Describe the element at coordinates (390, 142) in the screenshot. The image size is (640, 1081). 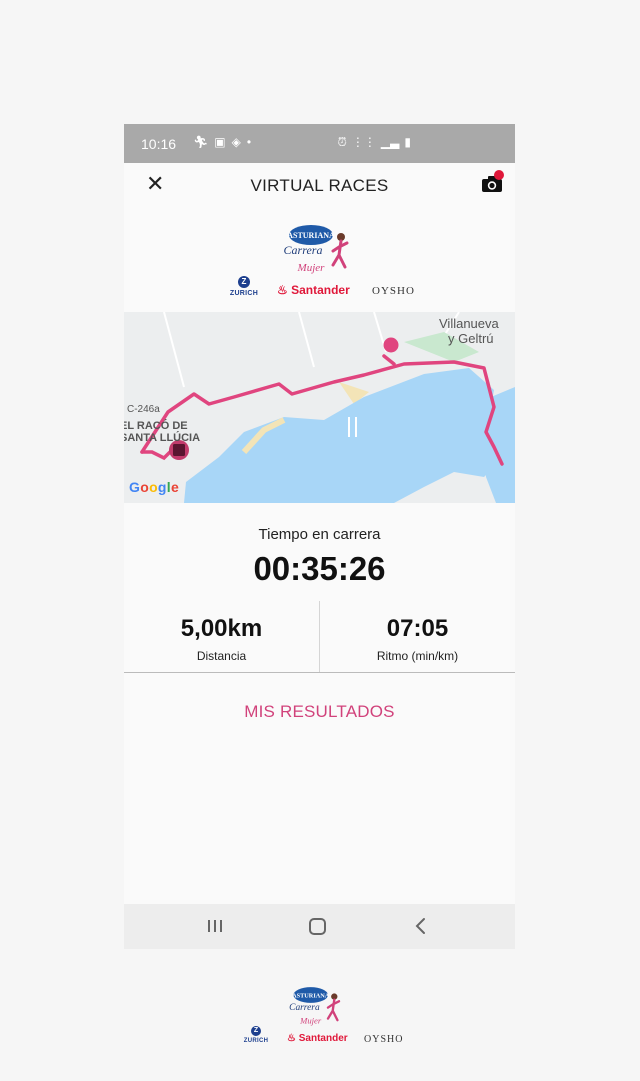
I see `signal-icon: ▁▃` at that location.